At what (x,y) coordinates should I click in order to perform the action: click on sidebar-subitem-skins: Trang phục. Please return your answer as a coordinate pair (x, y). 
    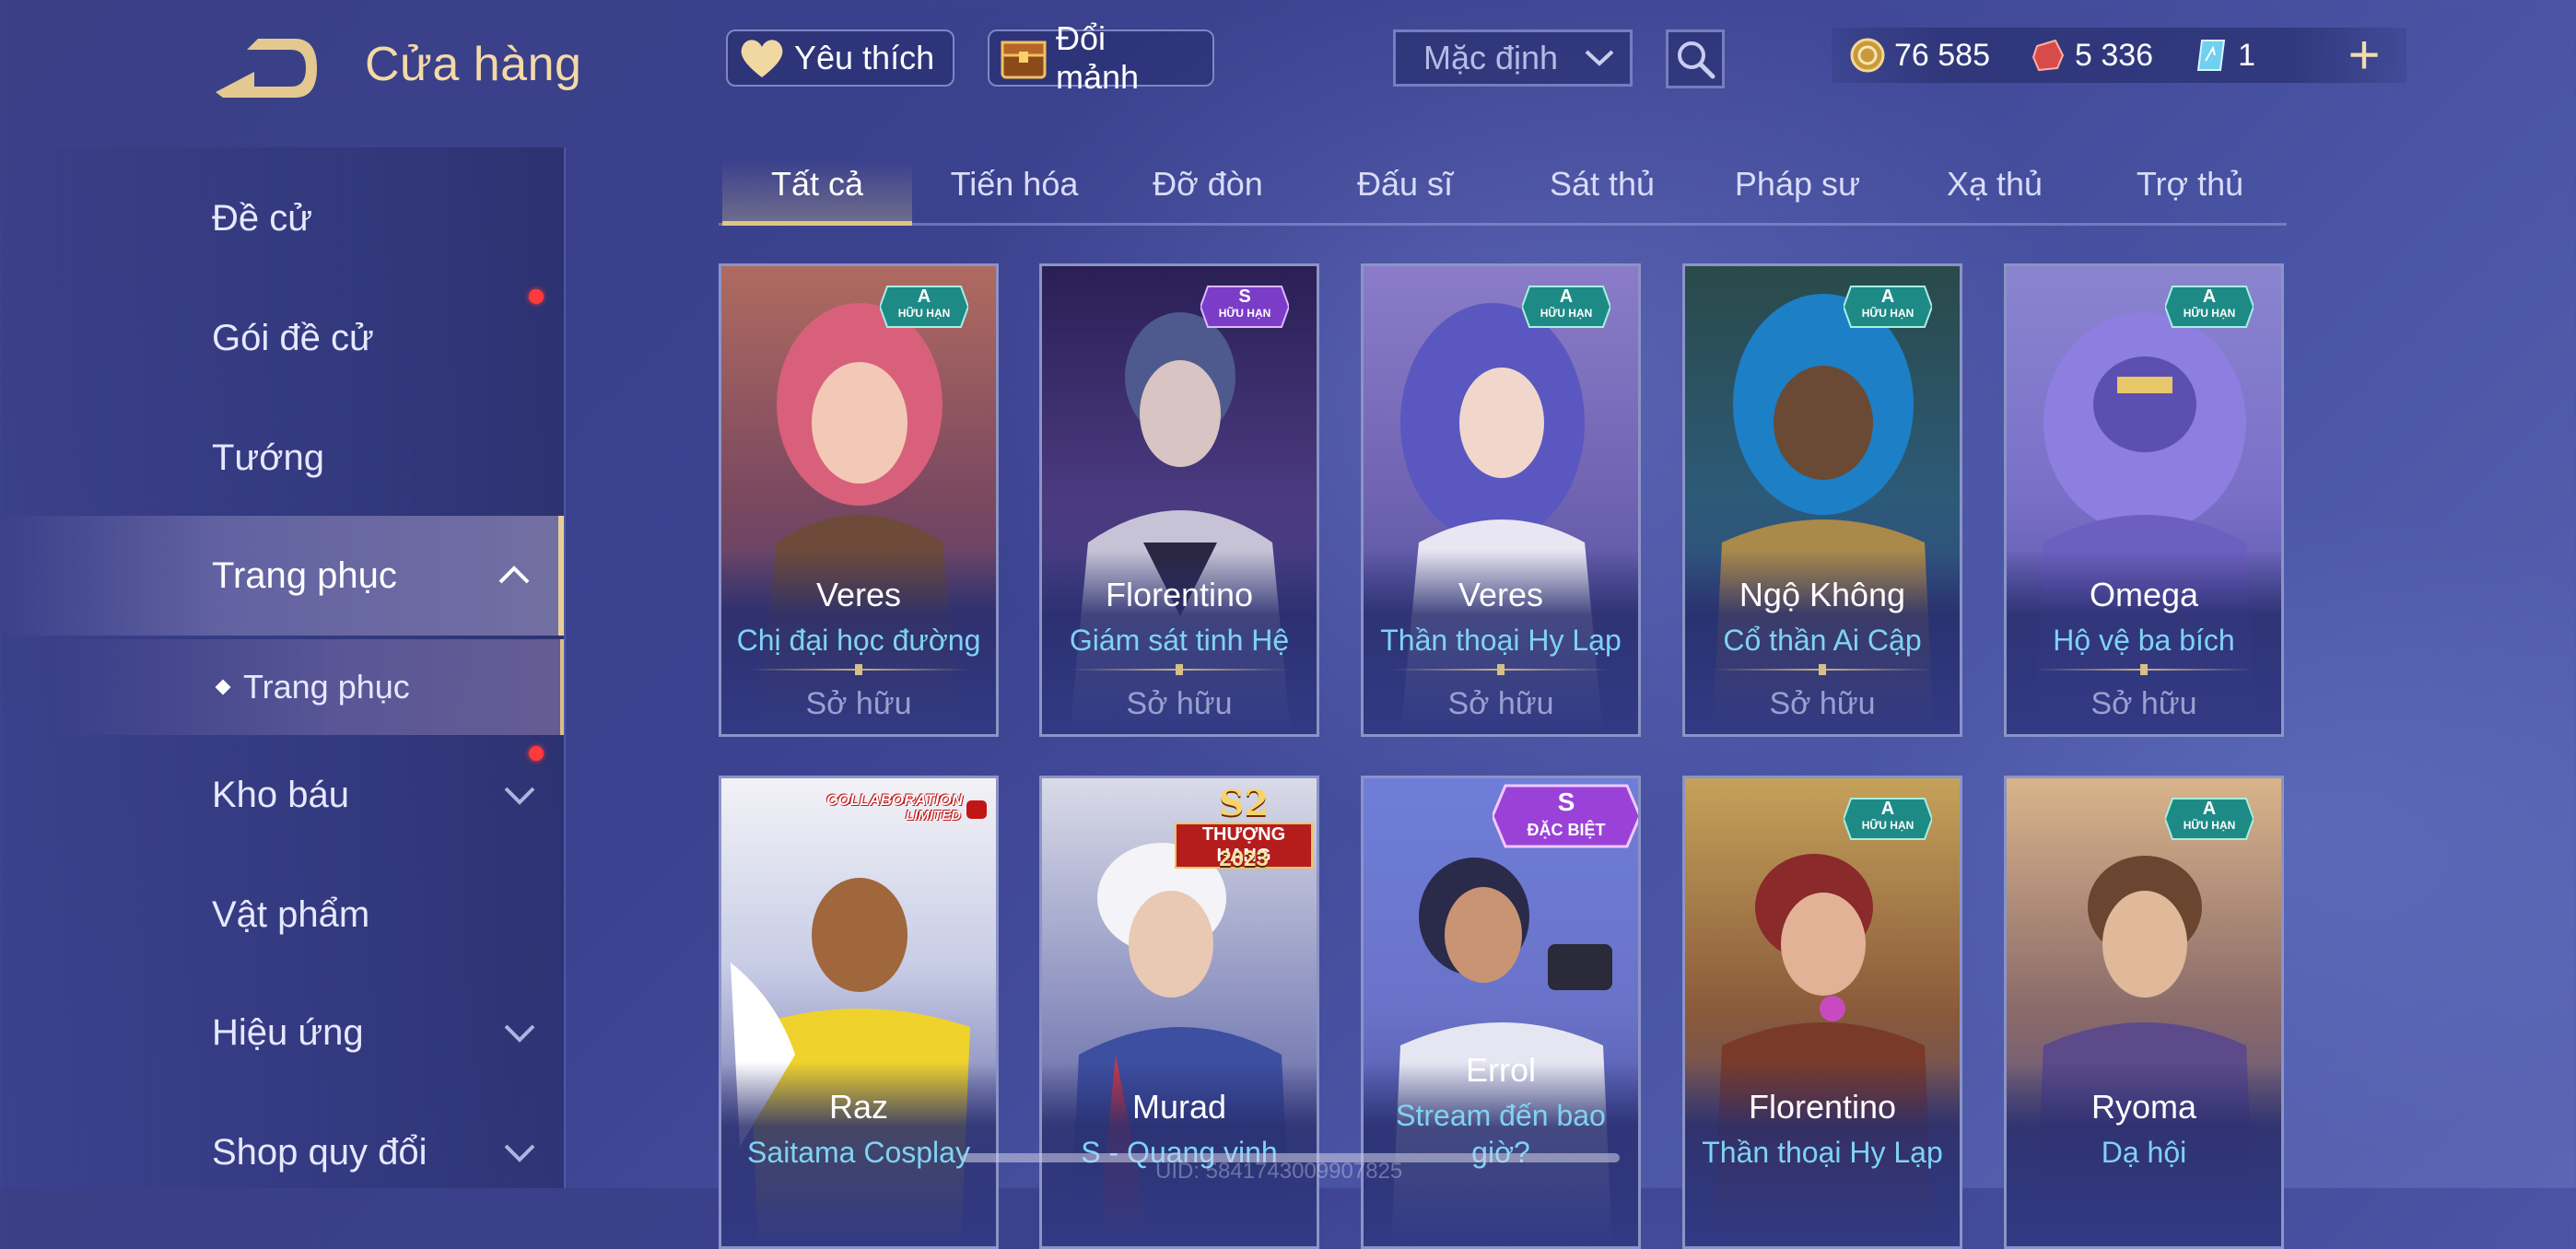
    Looking at the image, I should click on (282, 687).